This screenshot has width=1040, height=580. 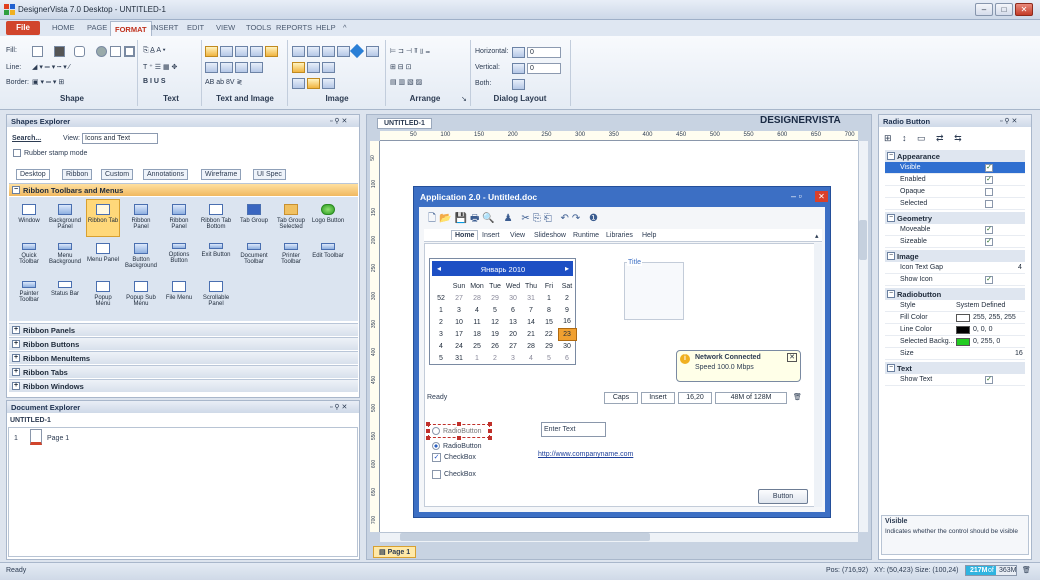 I want to click on tab-help: HELP, so click(x=326, y=27).